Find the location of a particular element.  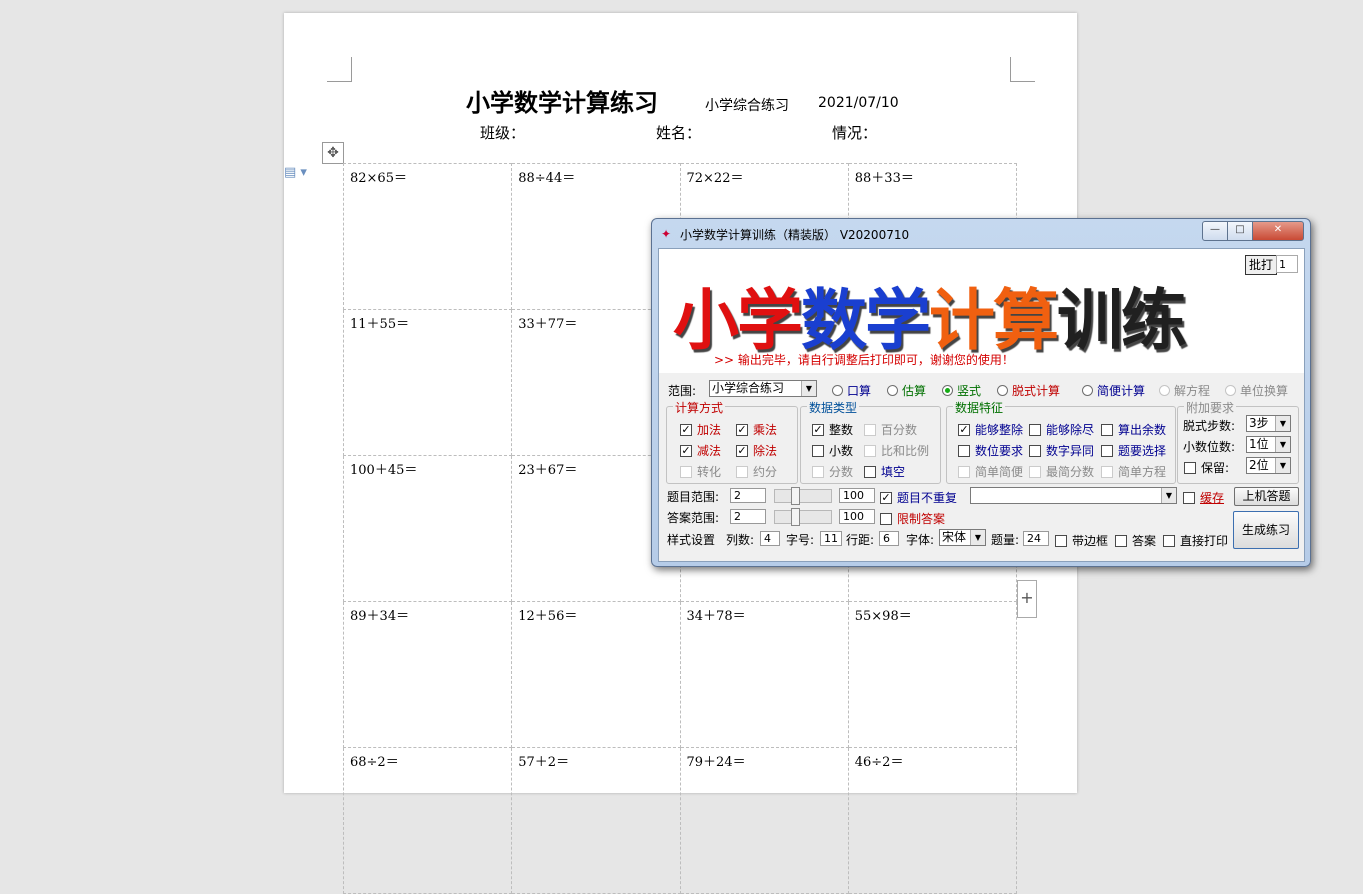

cache-checkbox: 缓存 is located at coordinates (1203, 497).